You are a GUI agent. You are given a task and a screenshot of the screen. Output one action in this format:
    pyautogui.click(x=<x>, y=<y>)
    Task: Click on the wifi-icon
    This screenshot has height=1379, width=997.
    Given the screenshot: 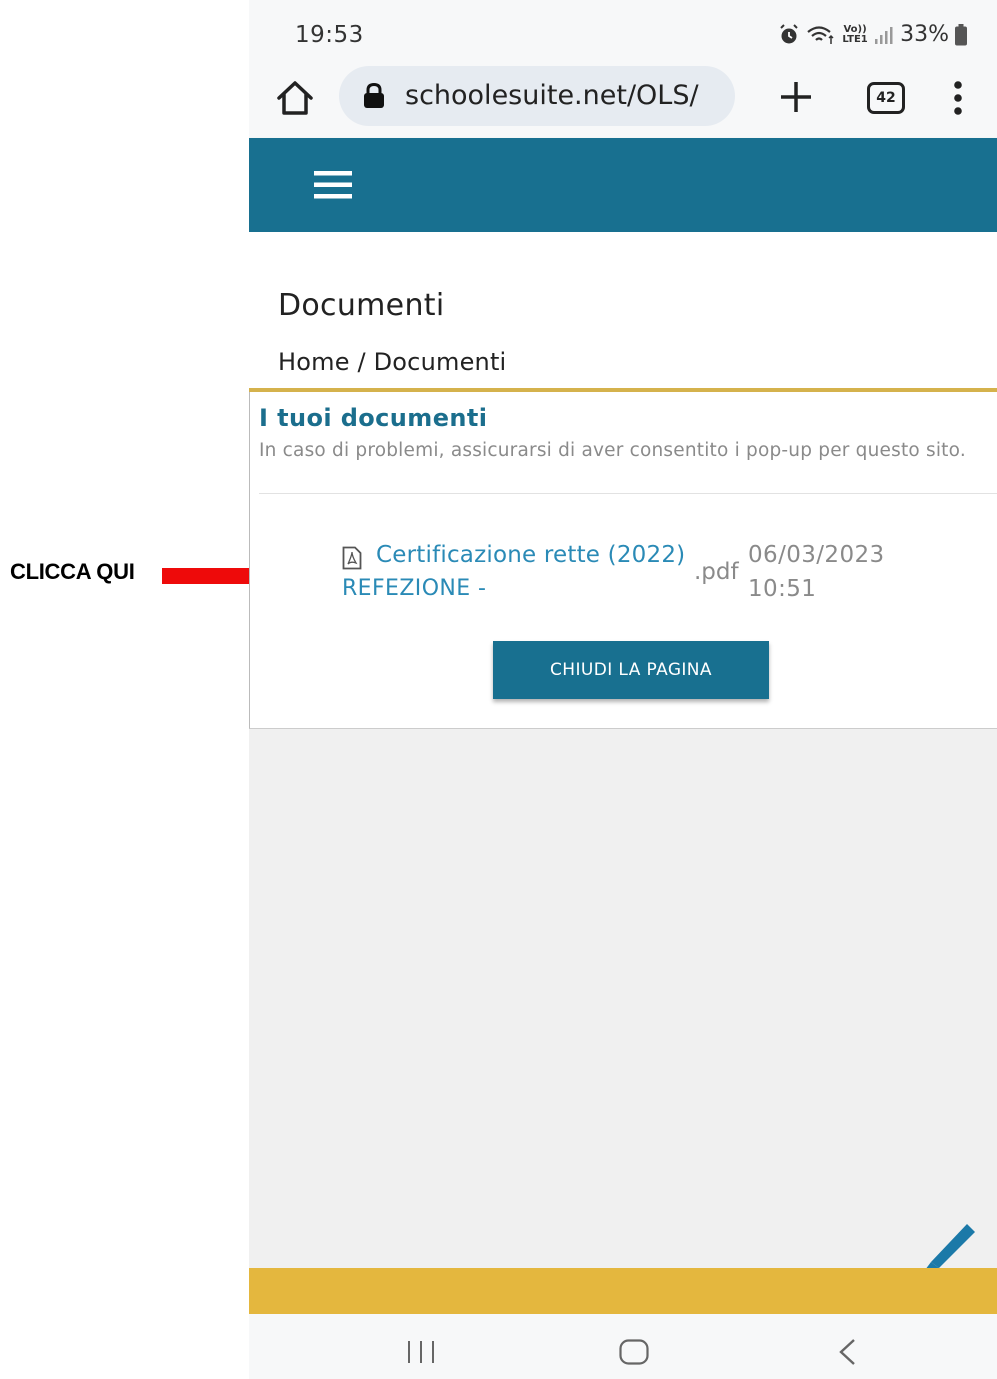 What is the action you would take?
    pyautogui.click(x=820, y=34)
    